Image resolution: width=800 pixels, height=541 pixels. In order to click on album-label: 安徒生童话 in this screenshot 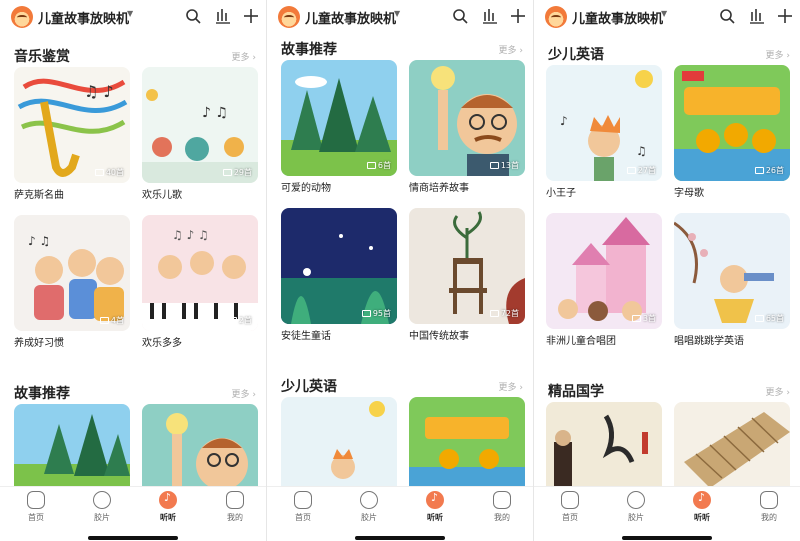, I will do `click(306, 334)`.